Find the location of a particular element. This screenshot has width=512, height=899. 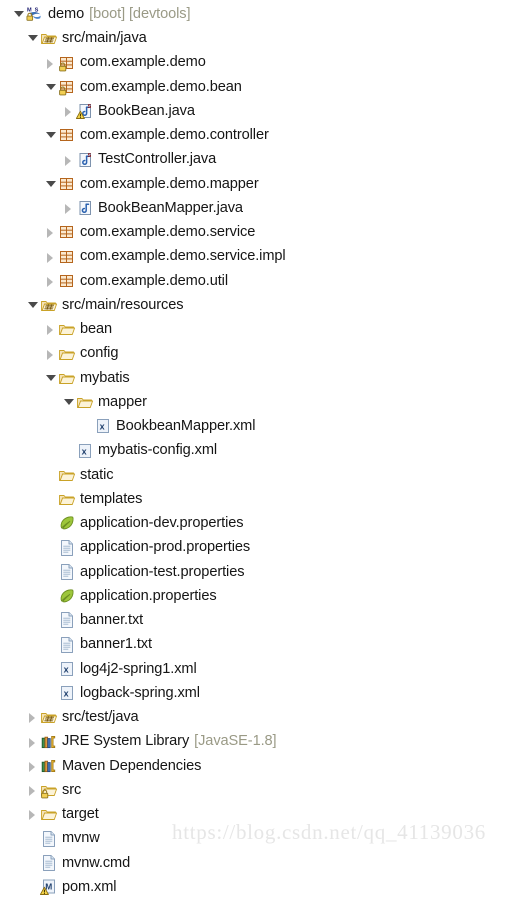

tree-row: M Sdemo [boot] [devtools] is located at coordinates (256, 14).